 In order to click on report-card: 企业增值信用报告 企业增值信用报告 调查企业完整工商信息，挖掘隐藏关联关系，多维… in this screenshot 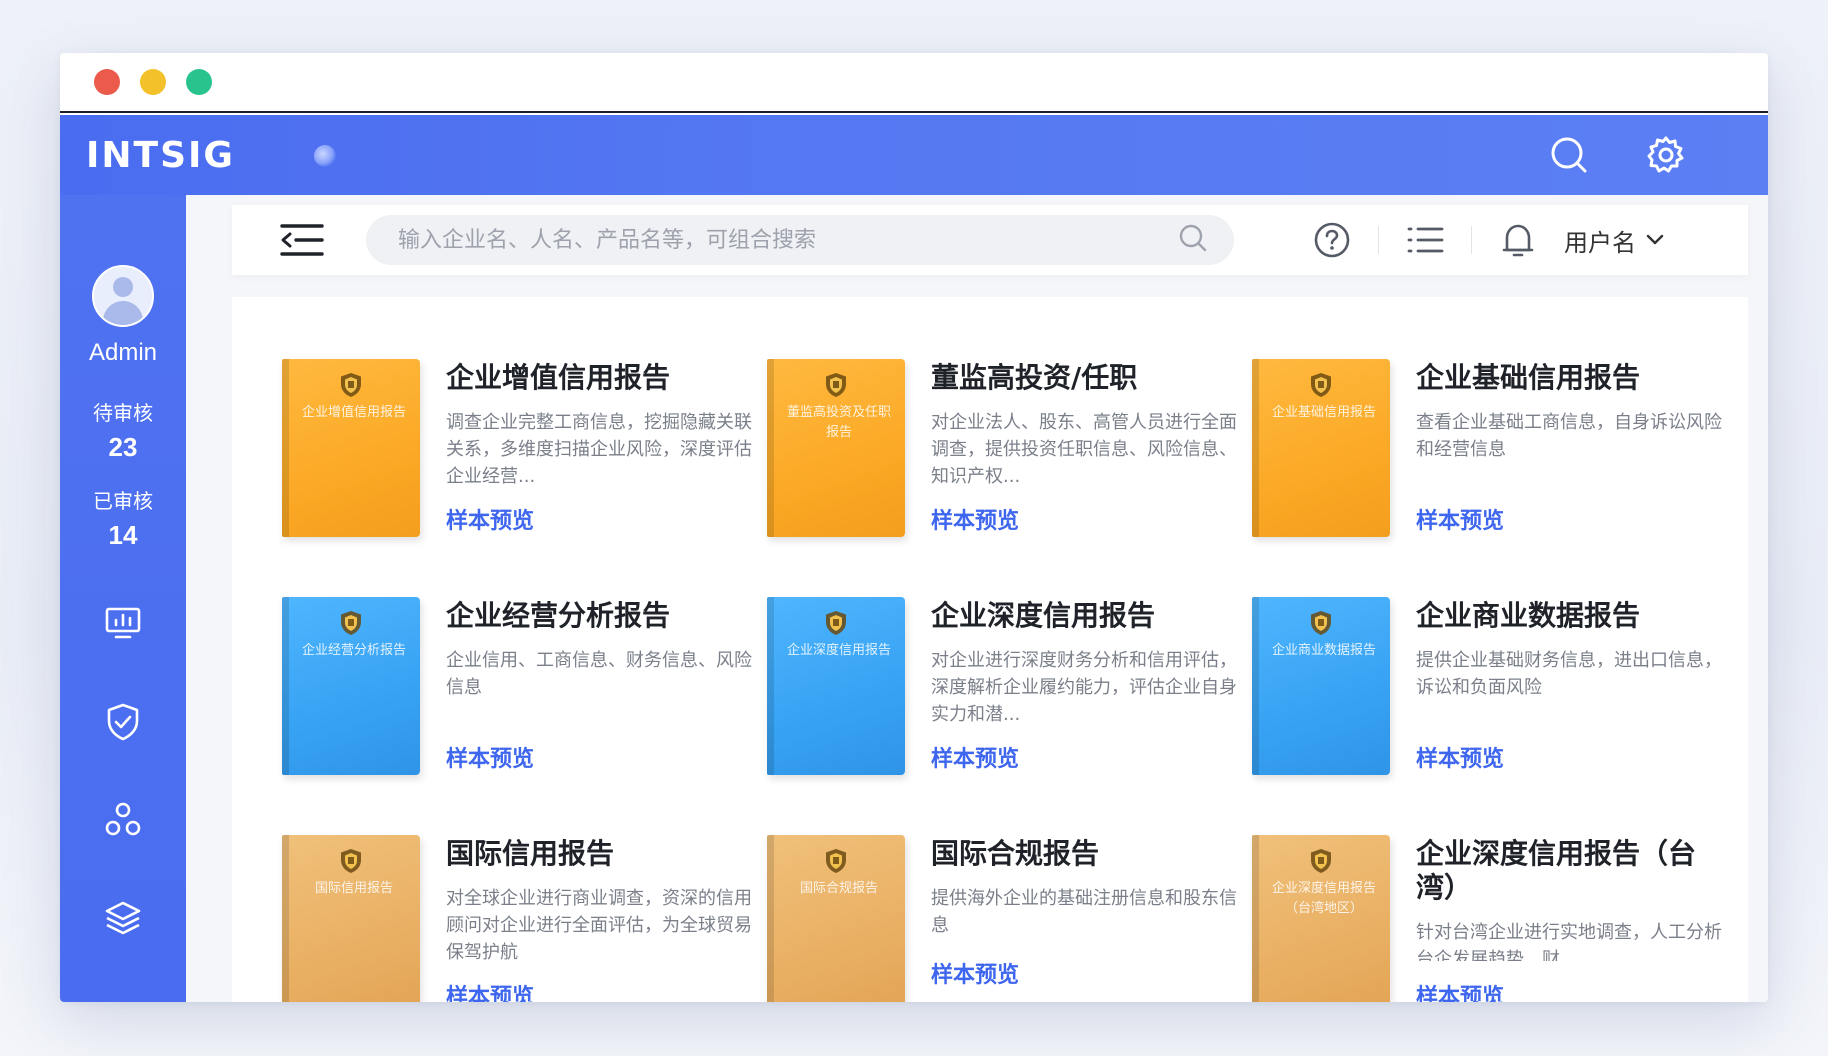, I will do `click(524, 448)`.